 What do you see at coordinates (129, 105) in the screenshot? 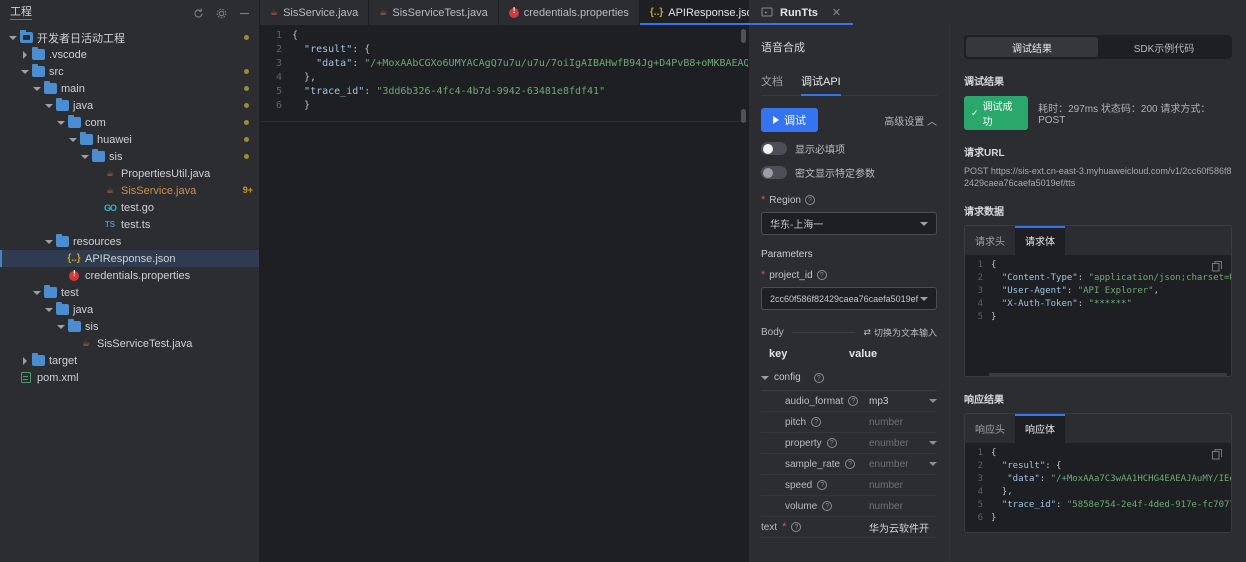
I see `tree-item: java` at bounding box center [129, 105].